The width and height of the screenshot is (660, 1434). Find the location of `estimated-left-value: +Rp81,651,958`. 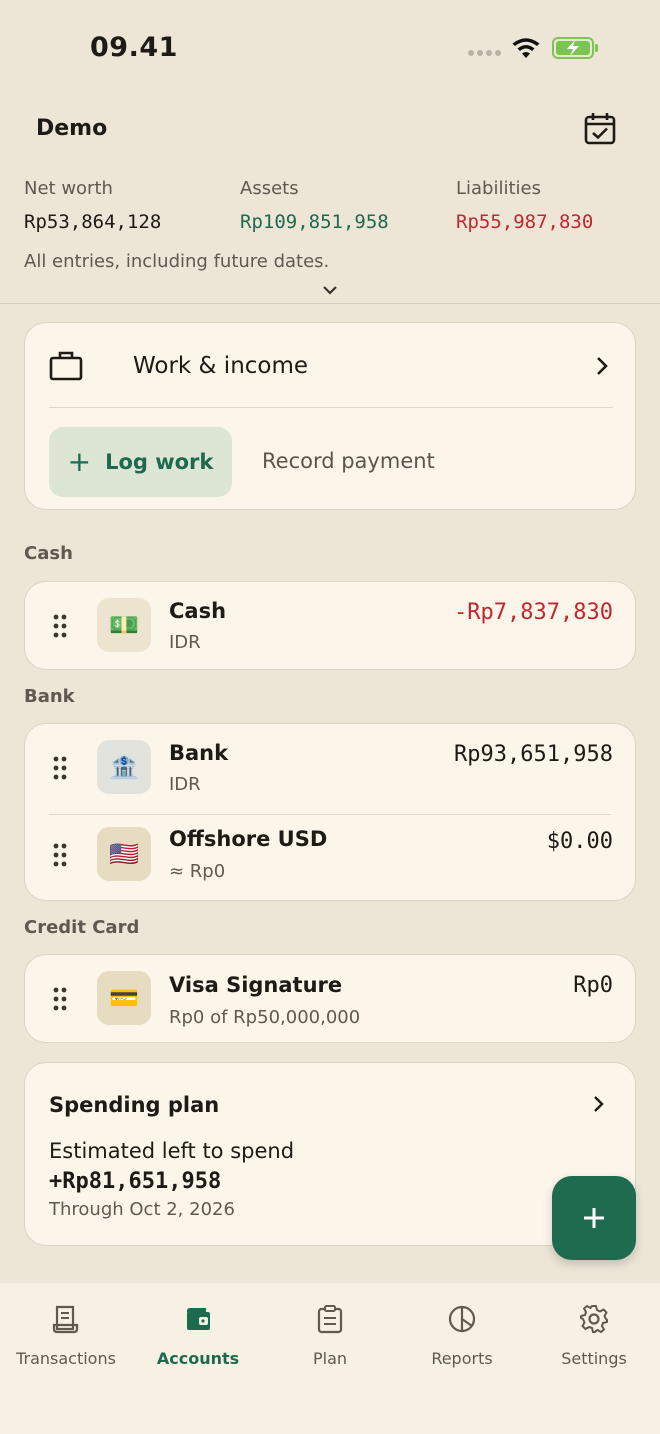

estimated-left-value: +Rp81,651,958 is located at coordinates (135, 1181).